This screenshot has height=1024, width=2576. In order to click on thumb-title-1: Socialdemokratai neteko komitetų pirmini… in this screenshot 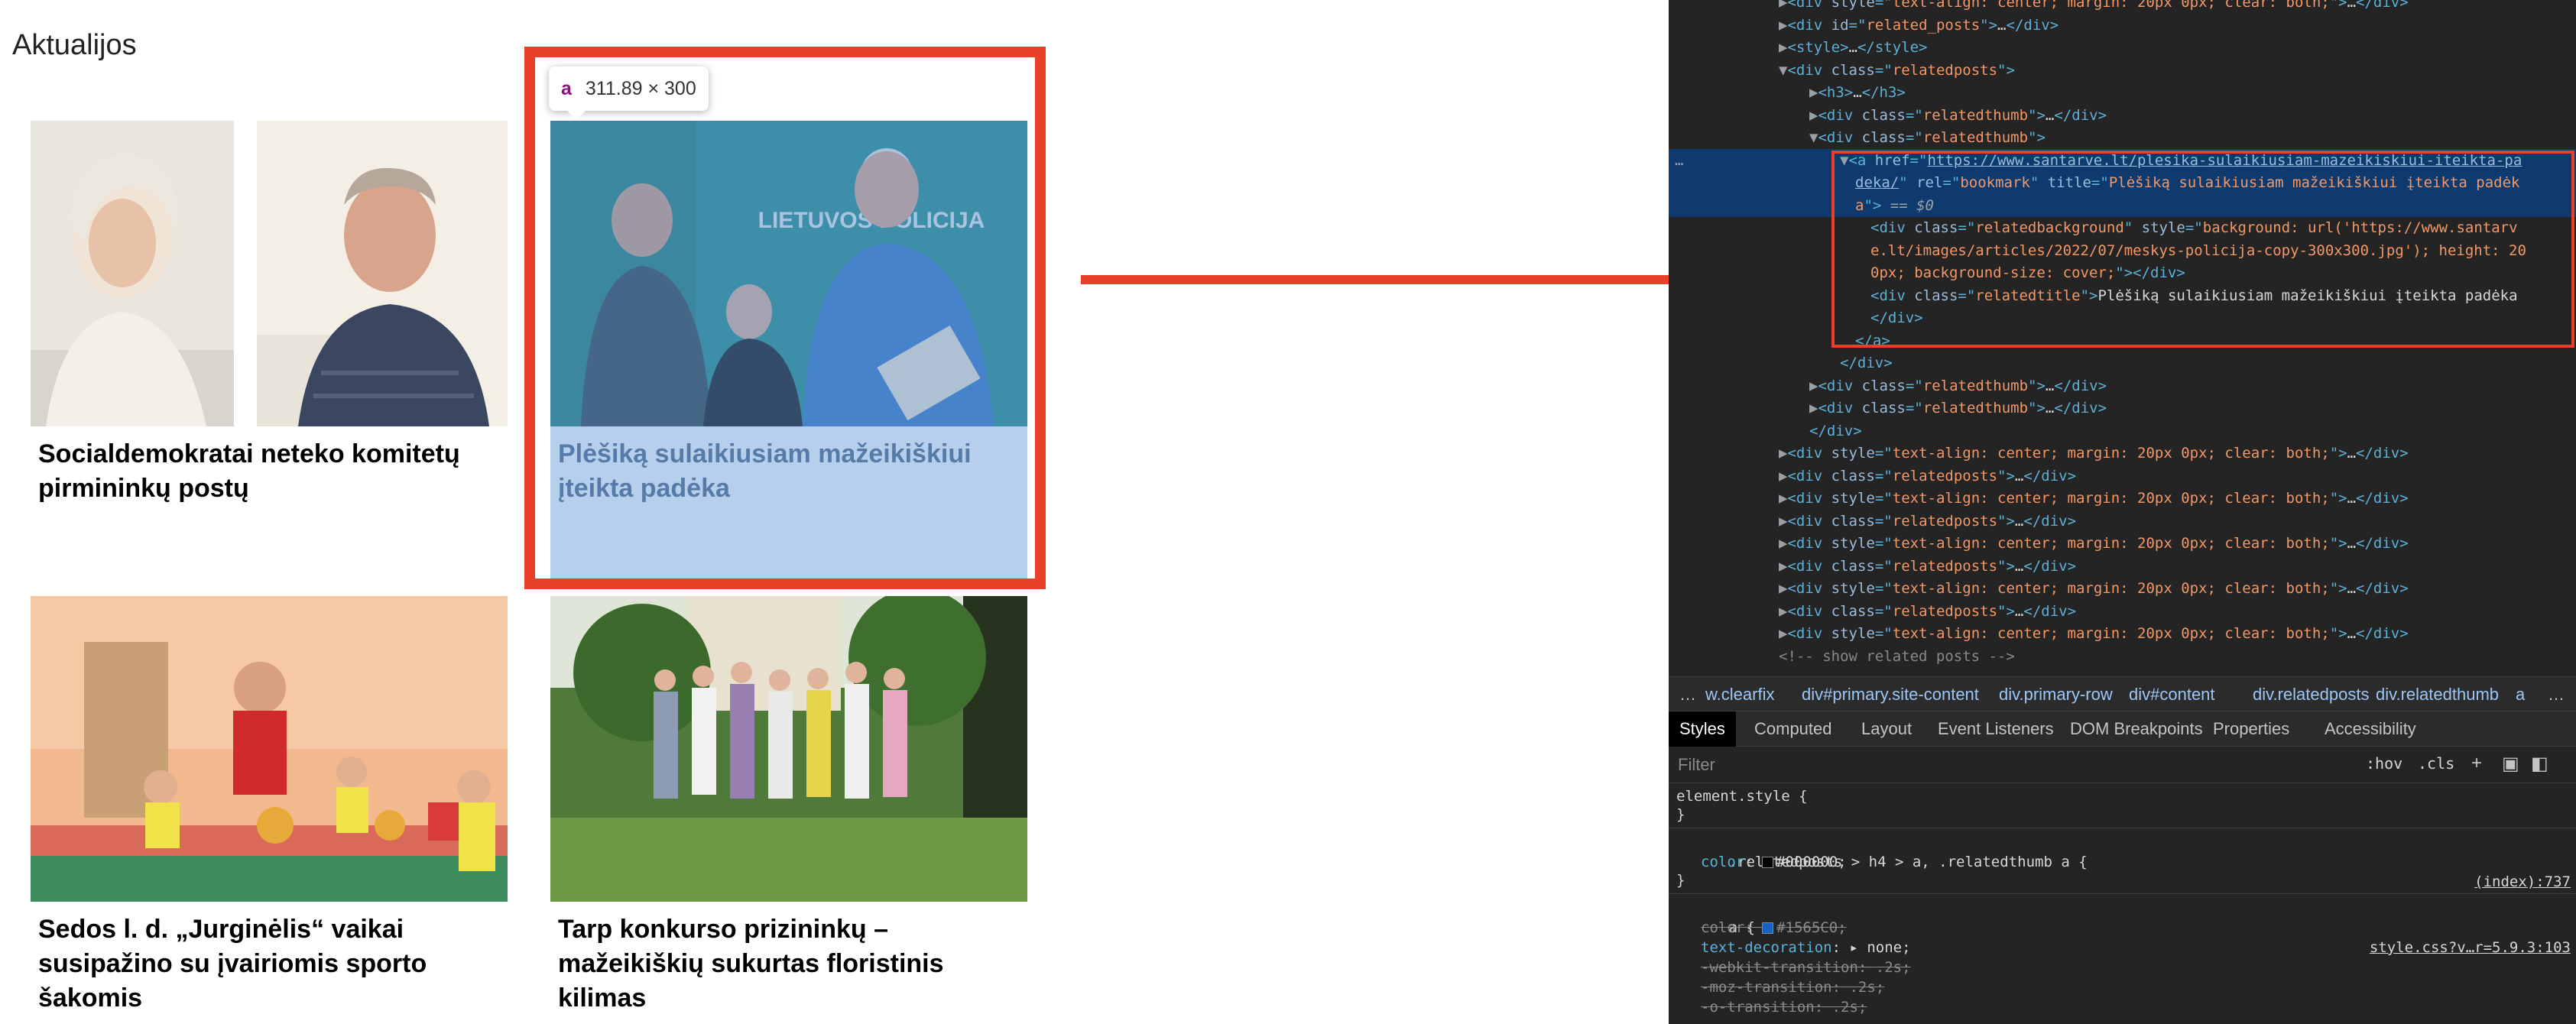, I will do `click(267, 471)`.